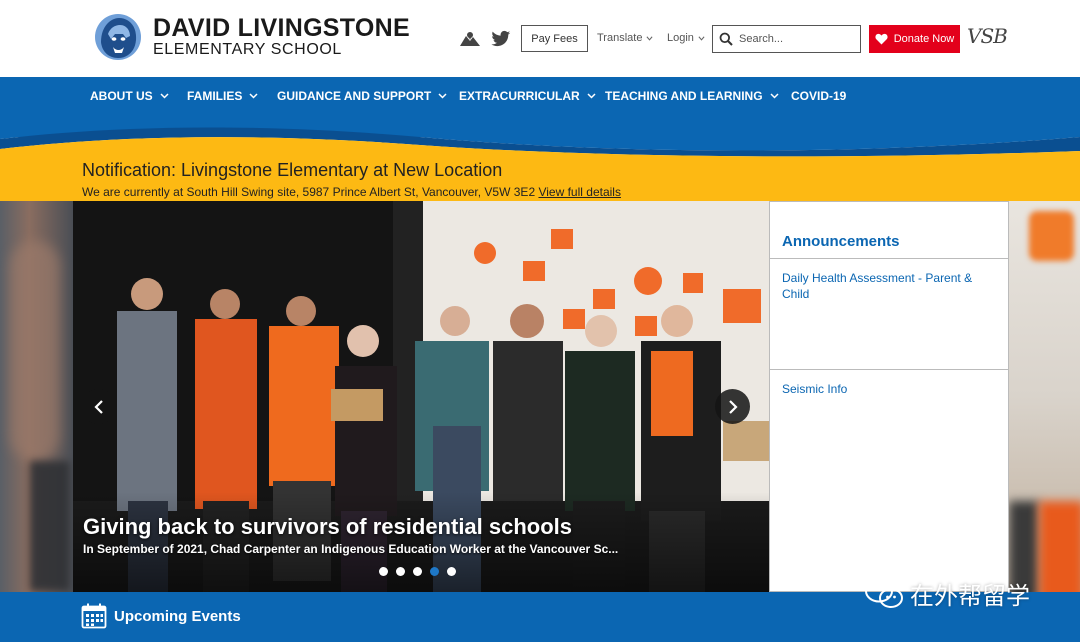 This screenshot has height=642, width=1080. I want to click on school-name-line1: DAVID LIVINGSTONE, so click(281, 28).